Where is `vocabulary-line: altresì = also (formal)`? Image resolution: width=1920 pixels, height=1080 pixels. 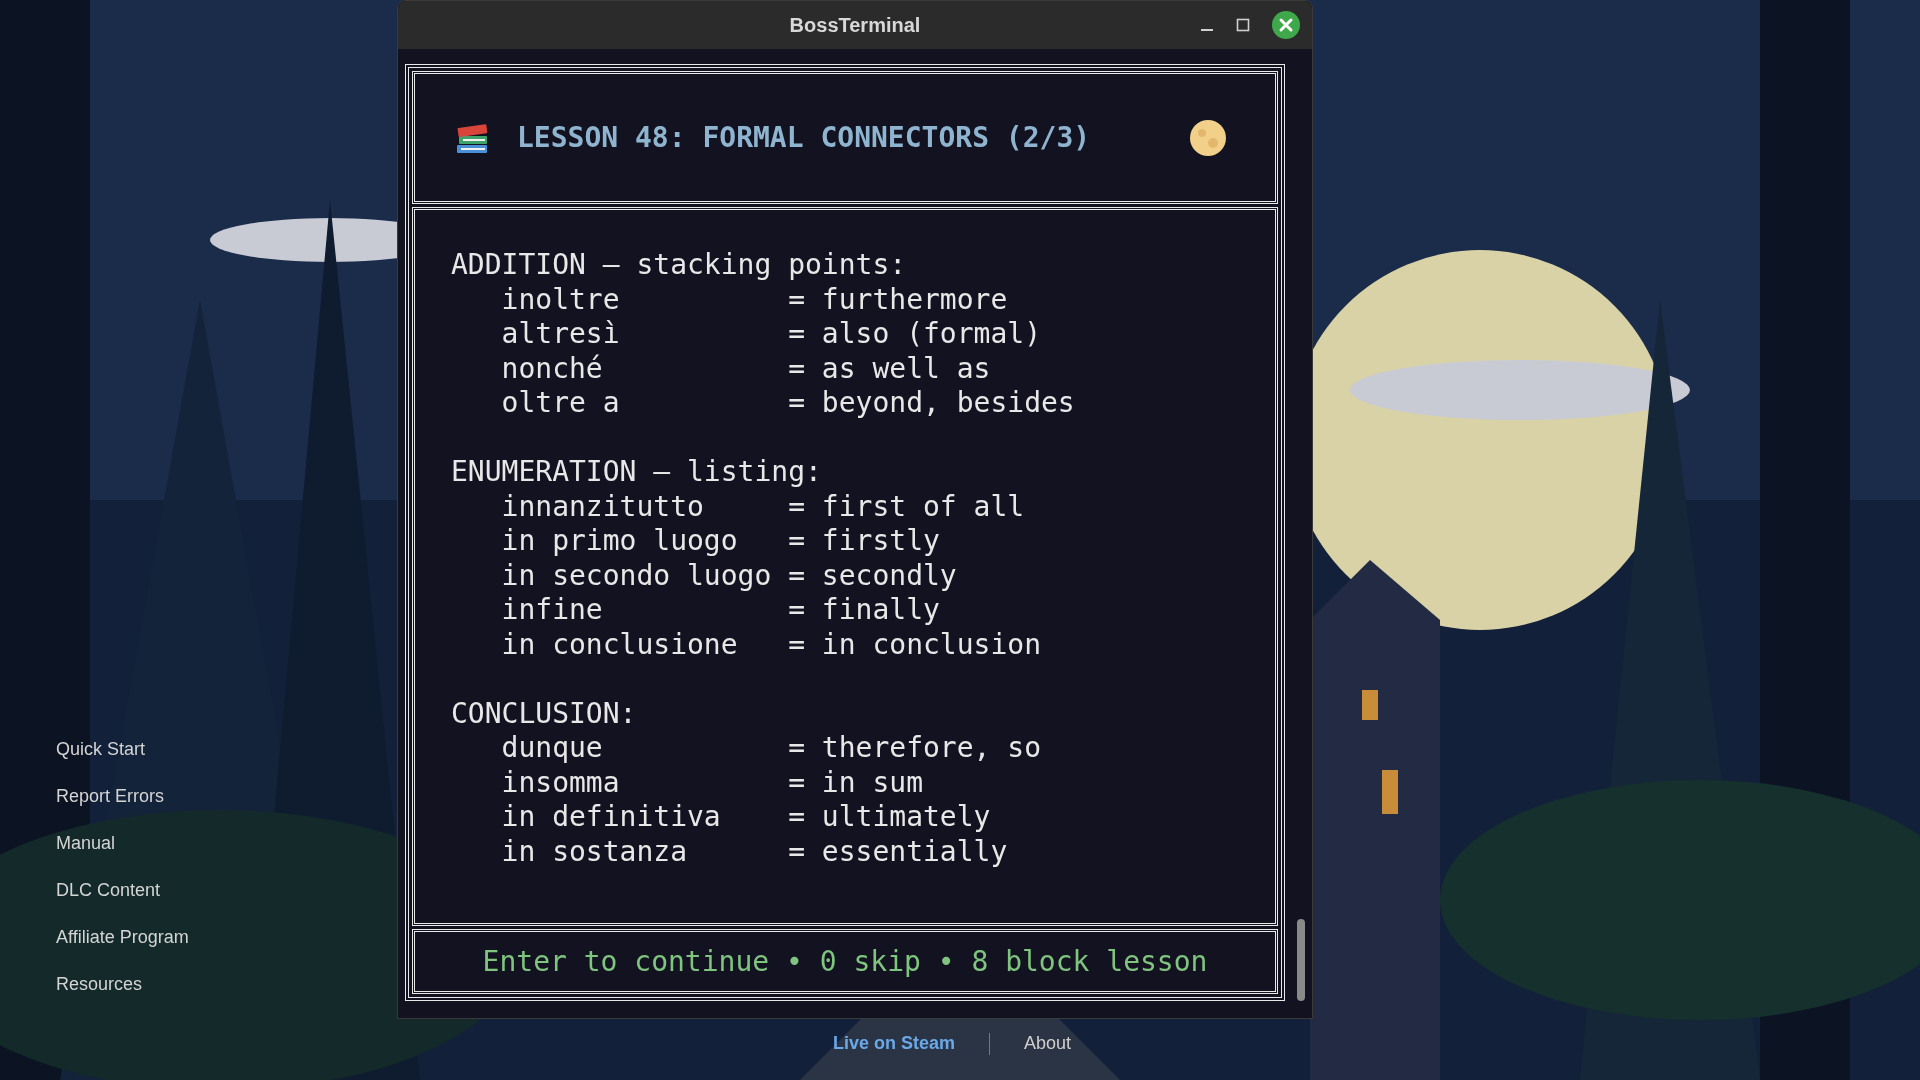 vocabulary-line: altresì = also (formal) is located at coordinates (770, 334).